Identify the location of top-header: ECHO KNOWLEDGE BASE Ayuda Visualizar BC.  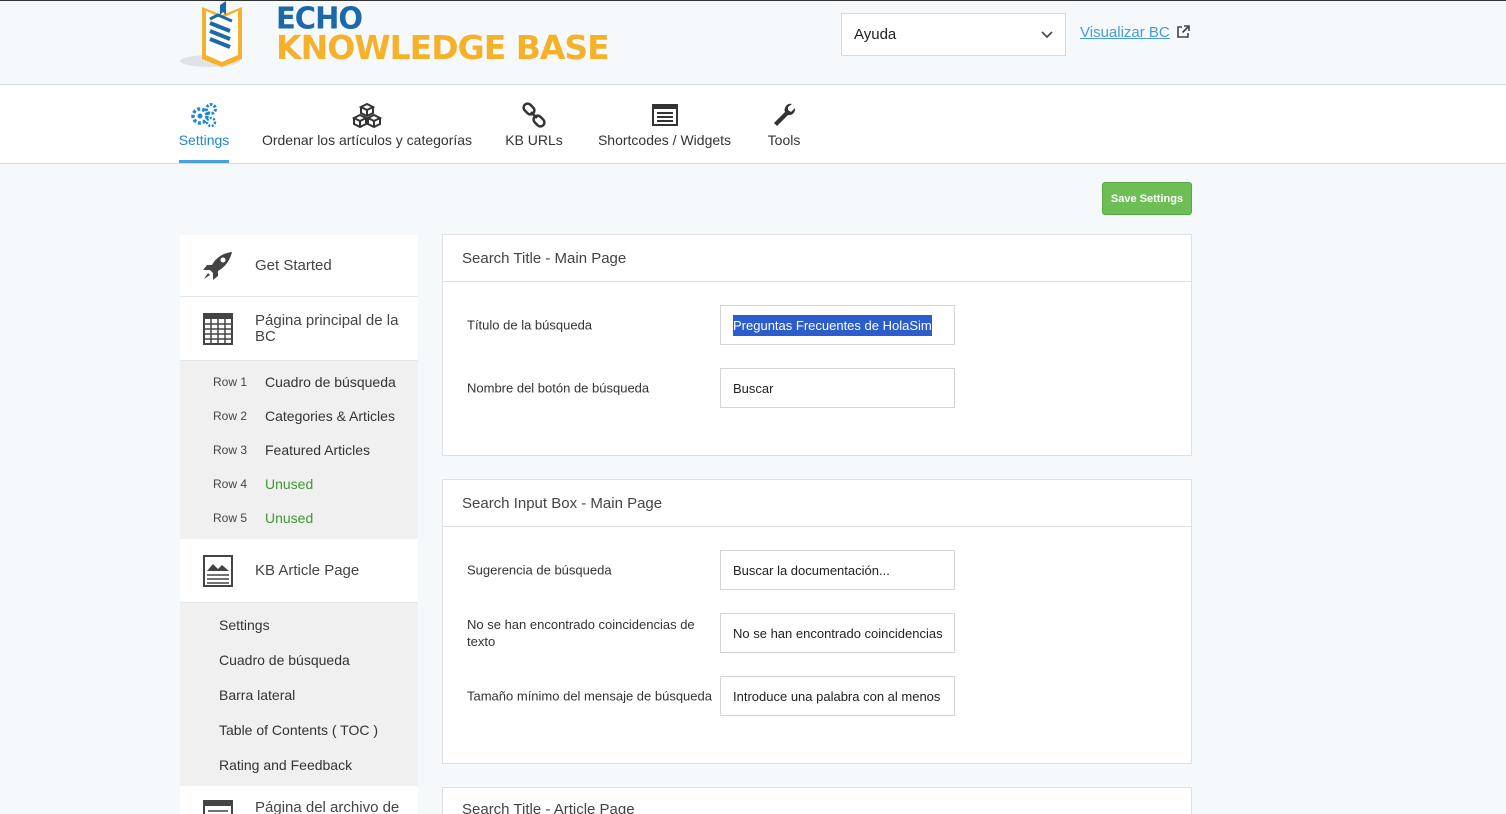
(753, 42).